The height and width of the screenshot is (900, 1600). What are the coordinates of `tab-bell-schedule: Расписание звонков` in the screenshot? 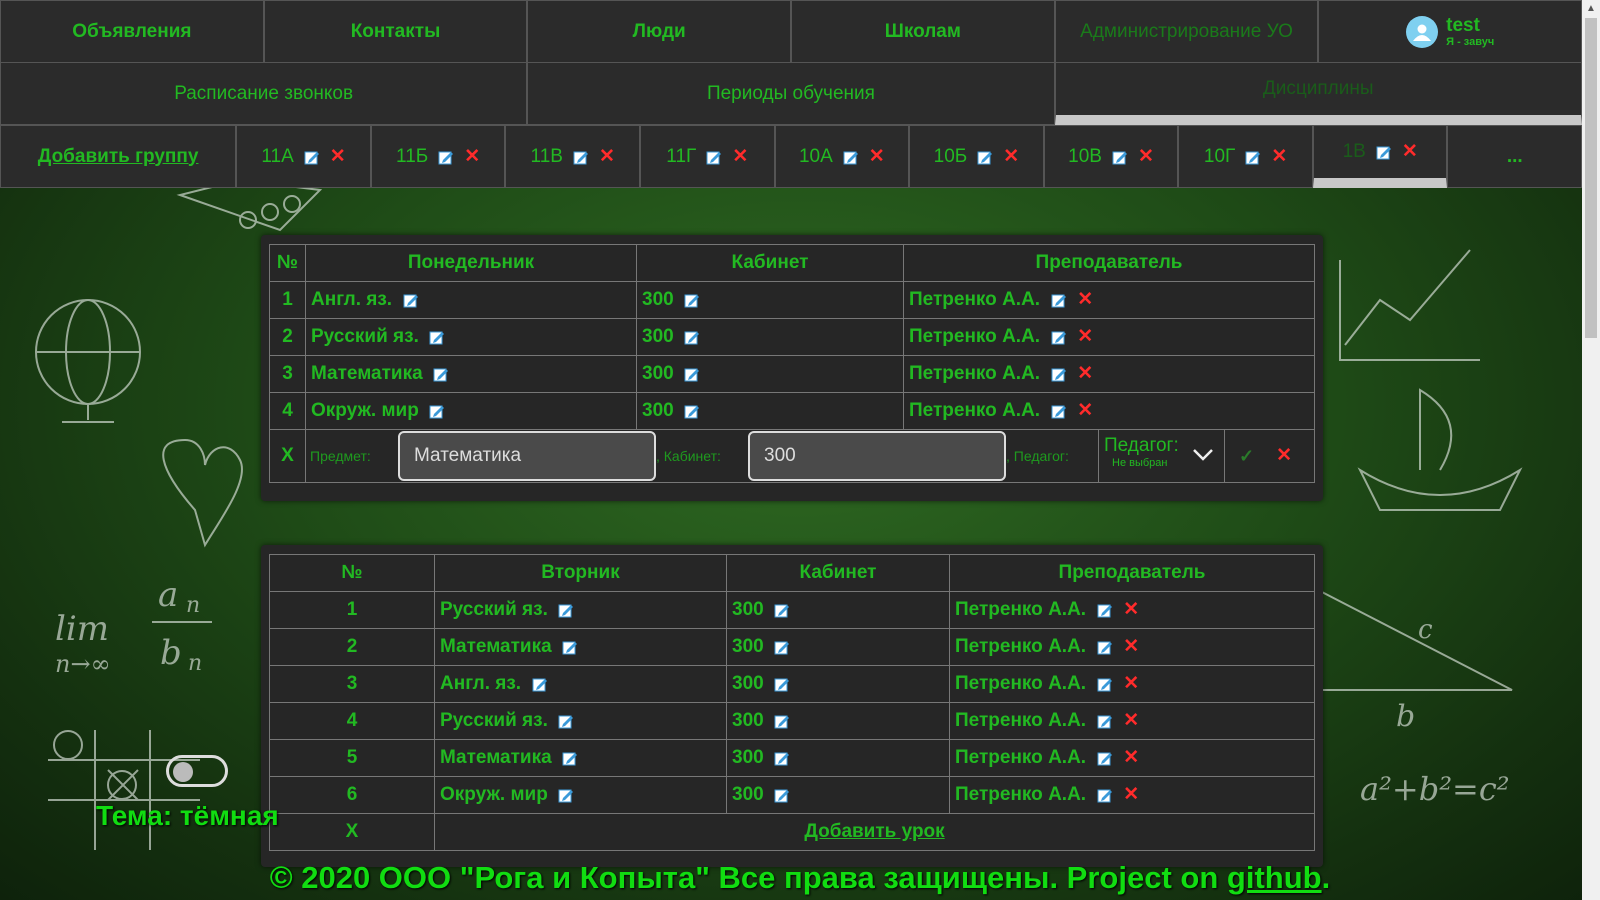 It's located at (264, 93).